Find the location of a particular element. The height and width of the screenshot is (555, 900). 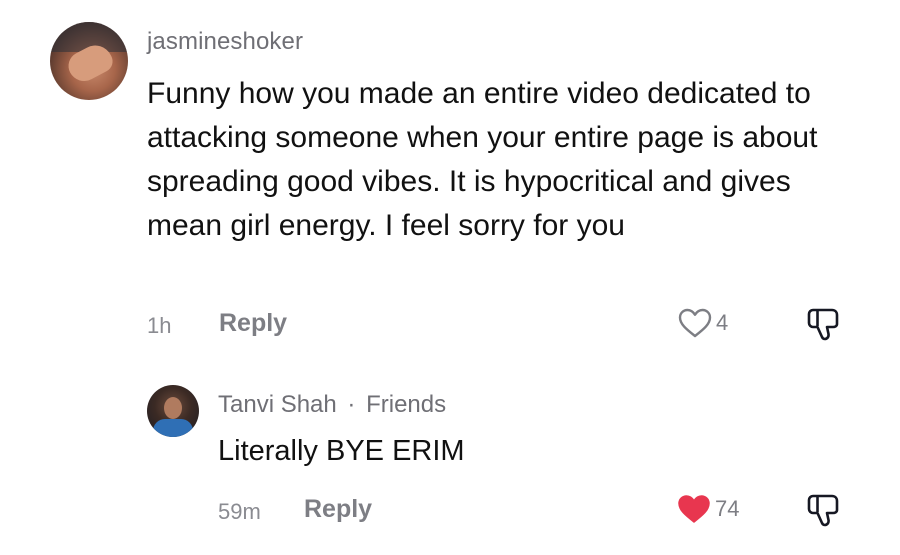

avatar-shirt is located at coordinates (173, 428).